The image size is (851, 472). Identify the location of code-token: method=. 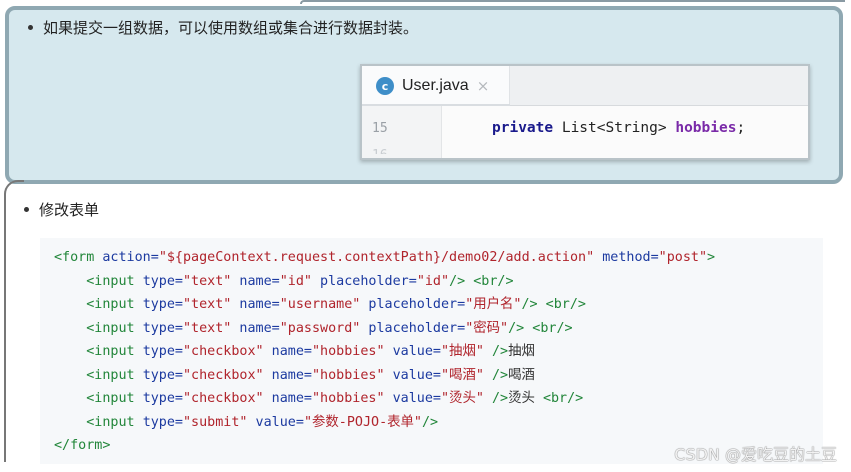
(626, 257).